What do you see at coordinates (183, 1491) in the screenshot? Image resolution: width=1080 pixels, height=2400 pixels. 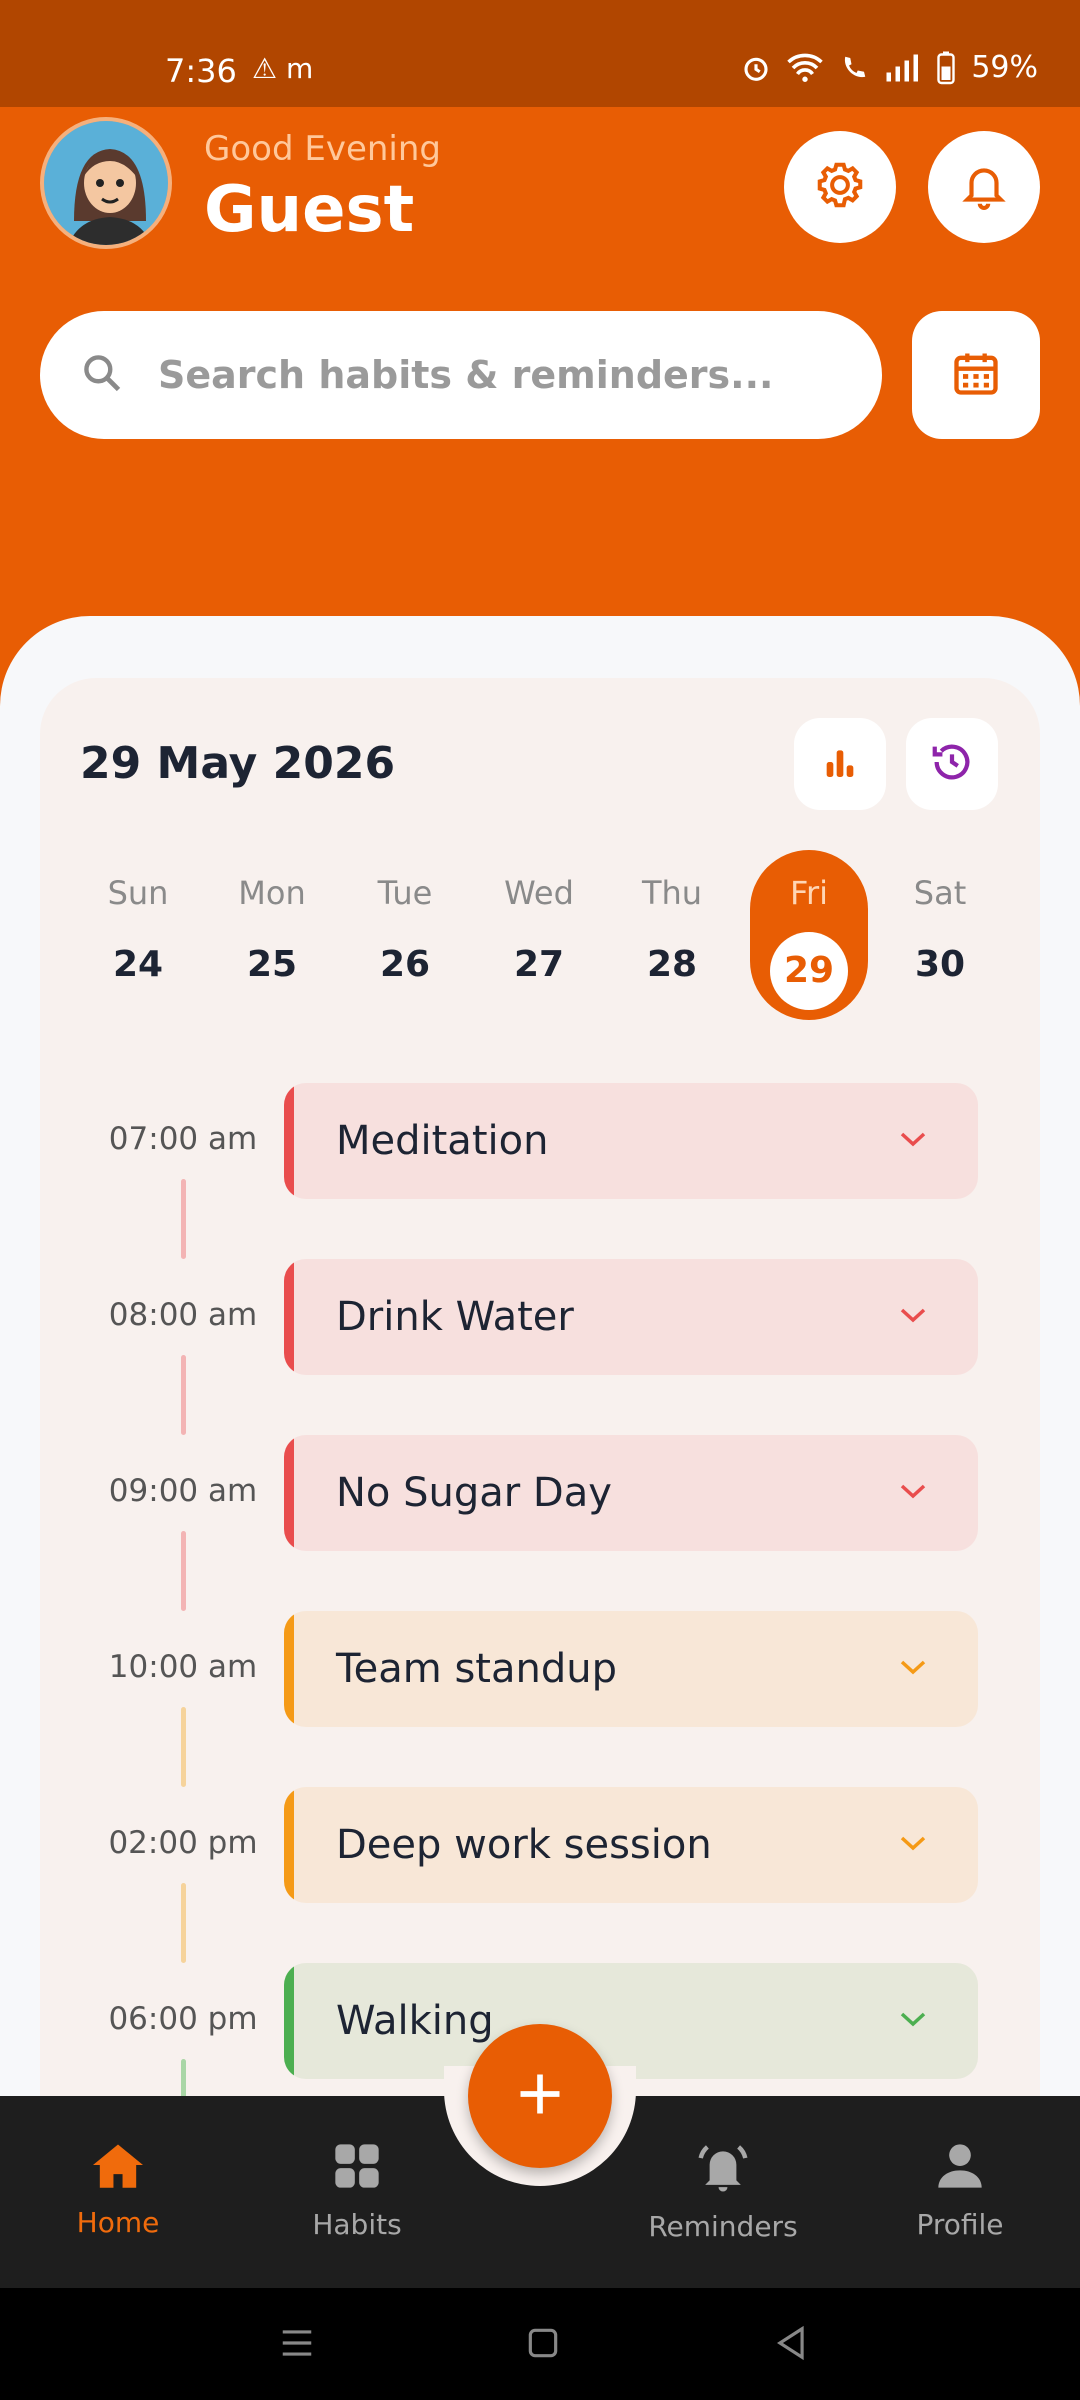 I see `timeline-time: 09:00 am` at bounding box center [183, 1491].